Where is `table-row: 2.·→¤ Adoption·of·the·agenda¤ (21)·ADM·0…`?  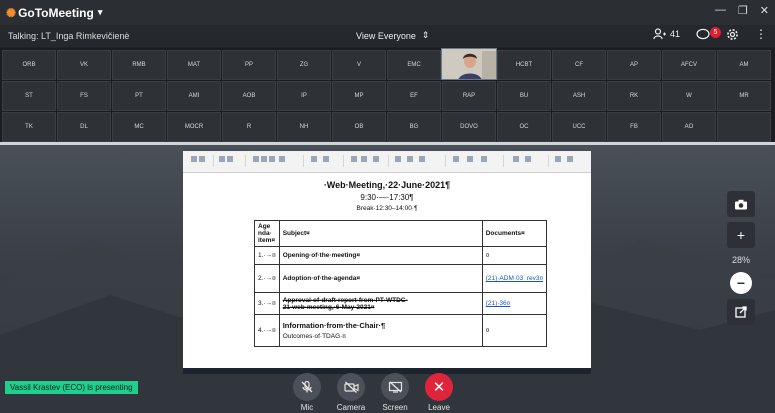 table-row: 2.·→¤ Adoption·of·the·agenda¤ (21)·ADM·0… is located at coordinates (401, 278).